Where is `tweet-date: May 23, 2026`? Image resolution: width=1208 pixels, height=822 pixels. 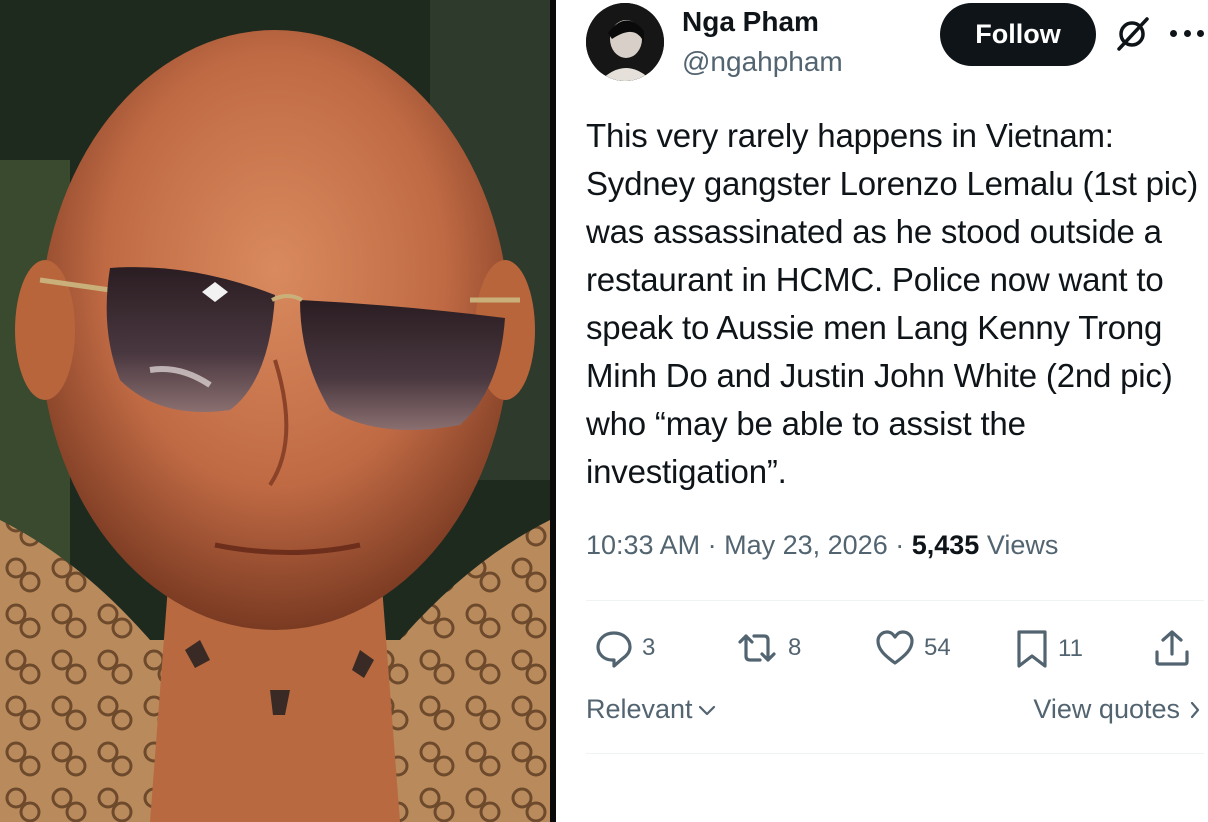
tweet-date: May 23, 2026 is located at coordinates (806, 545).